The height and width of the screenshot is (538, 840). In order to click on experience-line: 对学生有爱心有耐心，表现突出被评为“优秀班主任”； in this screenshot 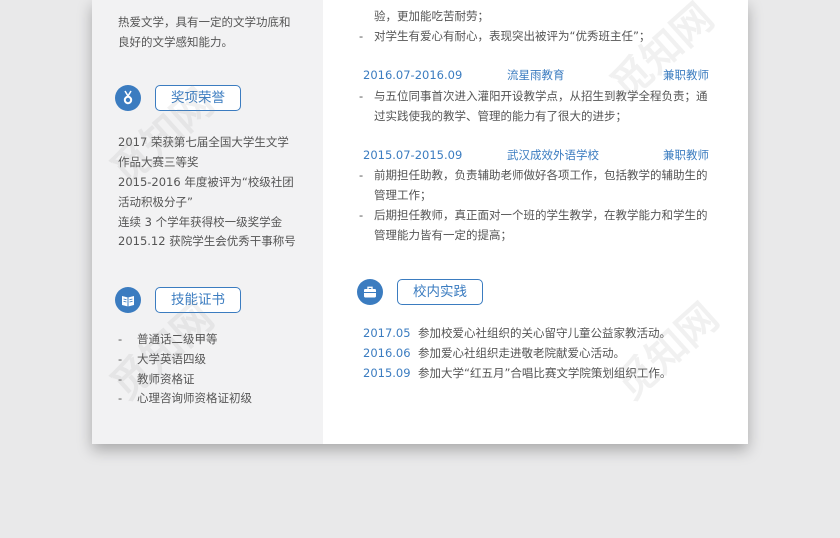, I will do `click(512, 36)`.